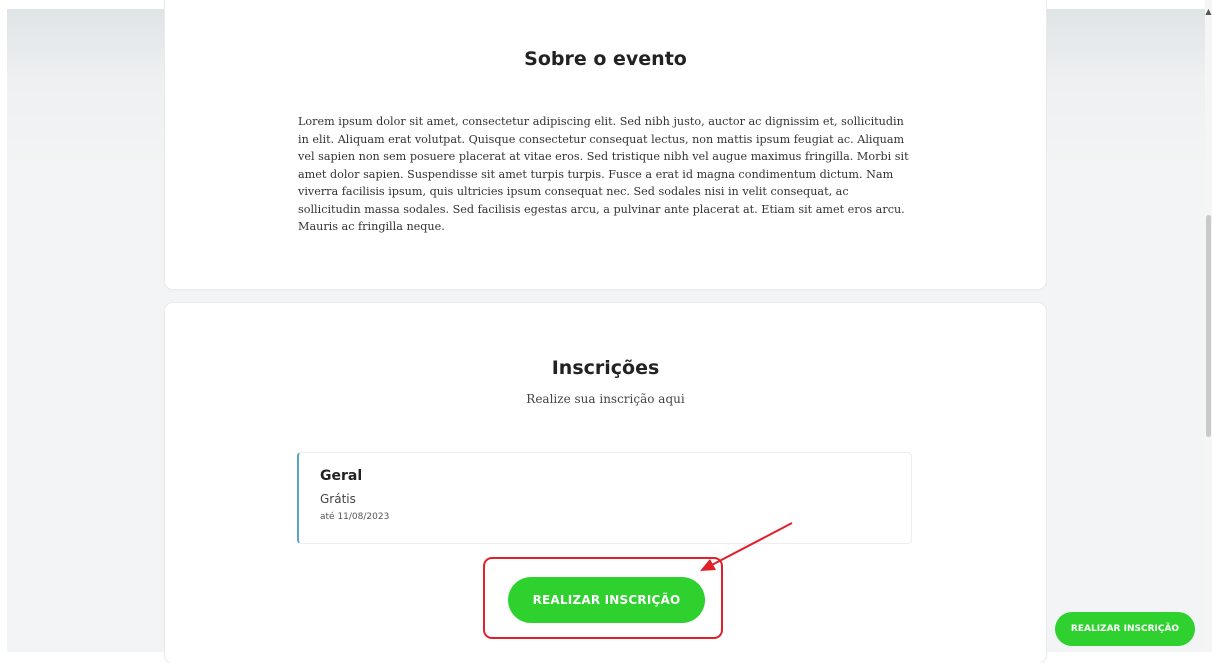  What do you see at coordinates (606, 600) in the screenshot?
I see `register-button: REALIZAR INSCRIÇÃO` at bounding box center [606, 600].